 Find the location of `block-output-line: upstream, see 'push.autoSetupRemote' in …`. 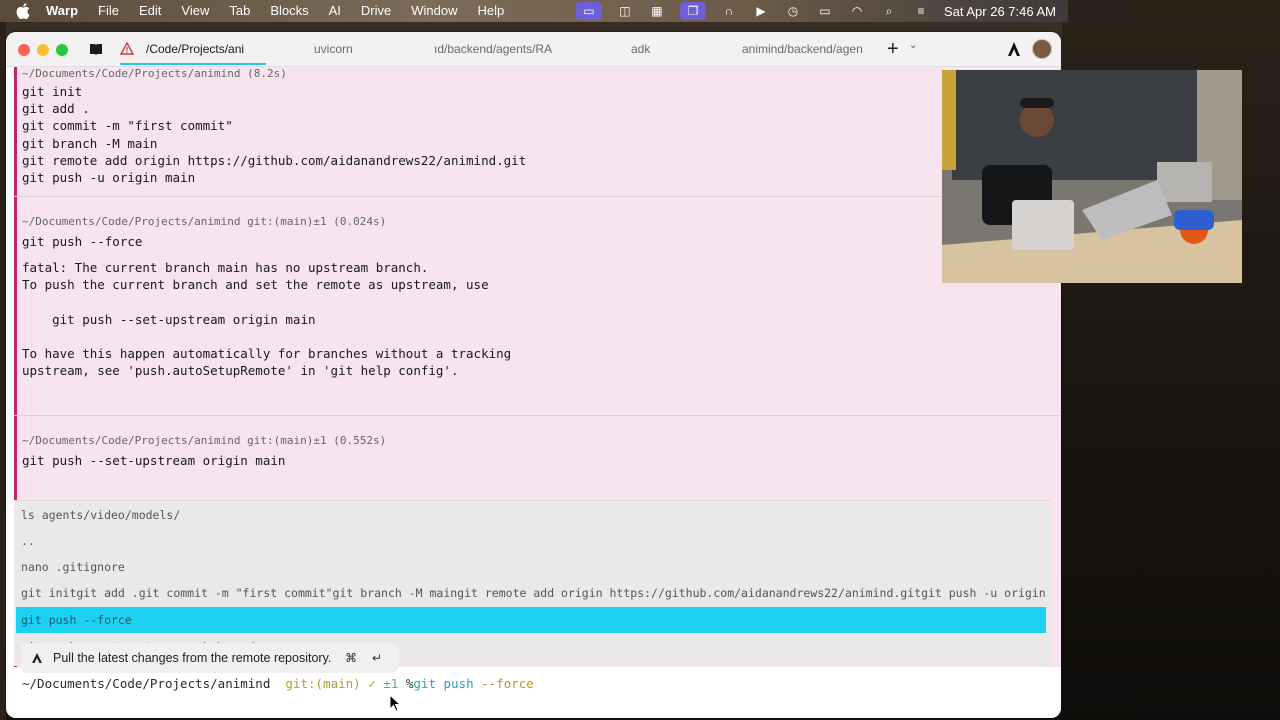

block-output-line: upstream, see 'push.autoSetupRemote' in … is located at coordinates (240, 370).